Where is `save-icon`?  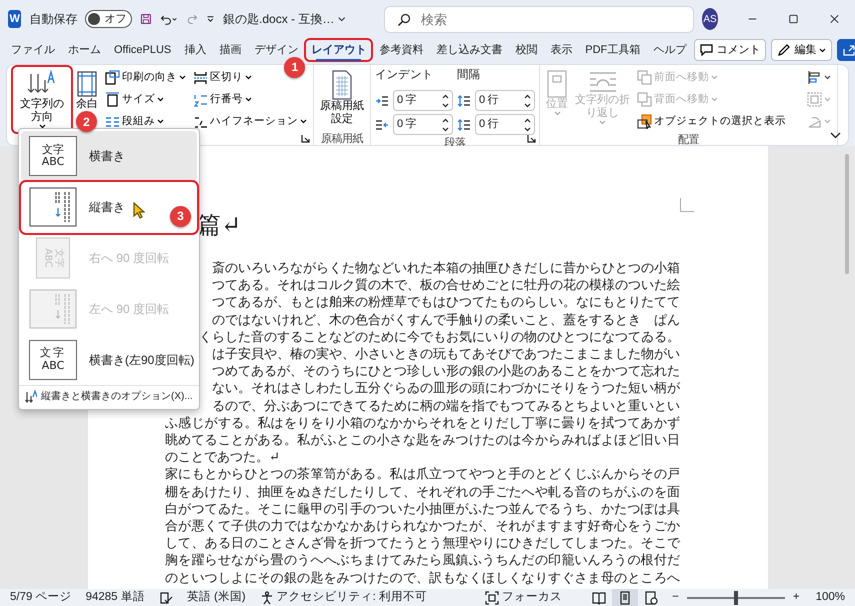 save-icon is located at coordinates (146, 19).